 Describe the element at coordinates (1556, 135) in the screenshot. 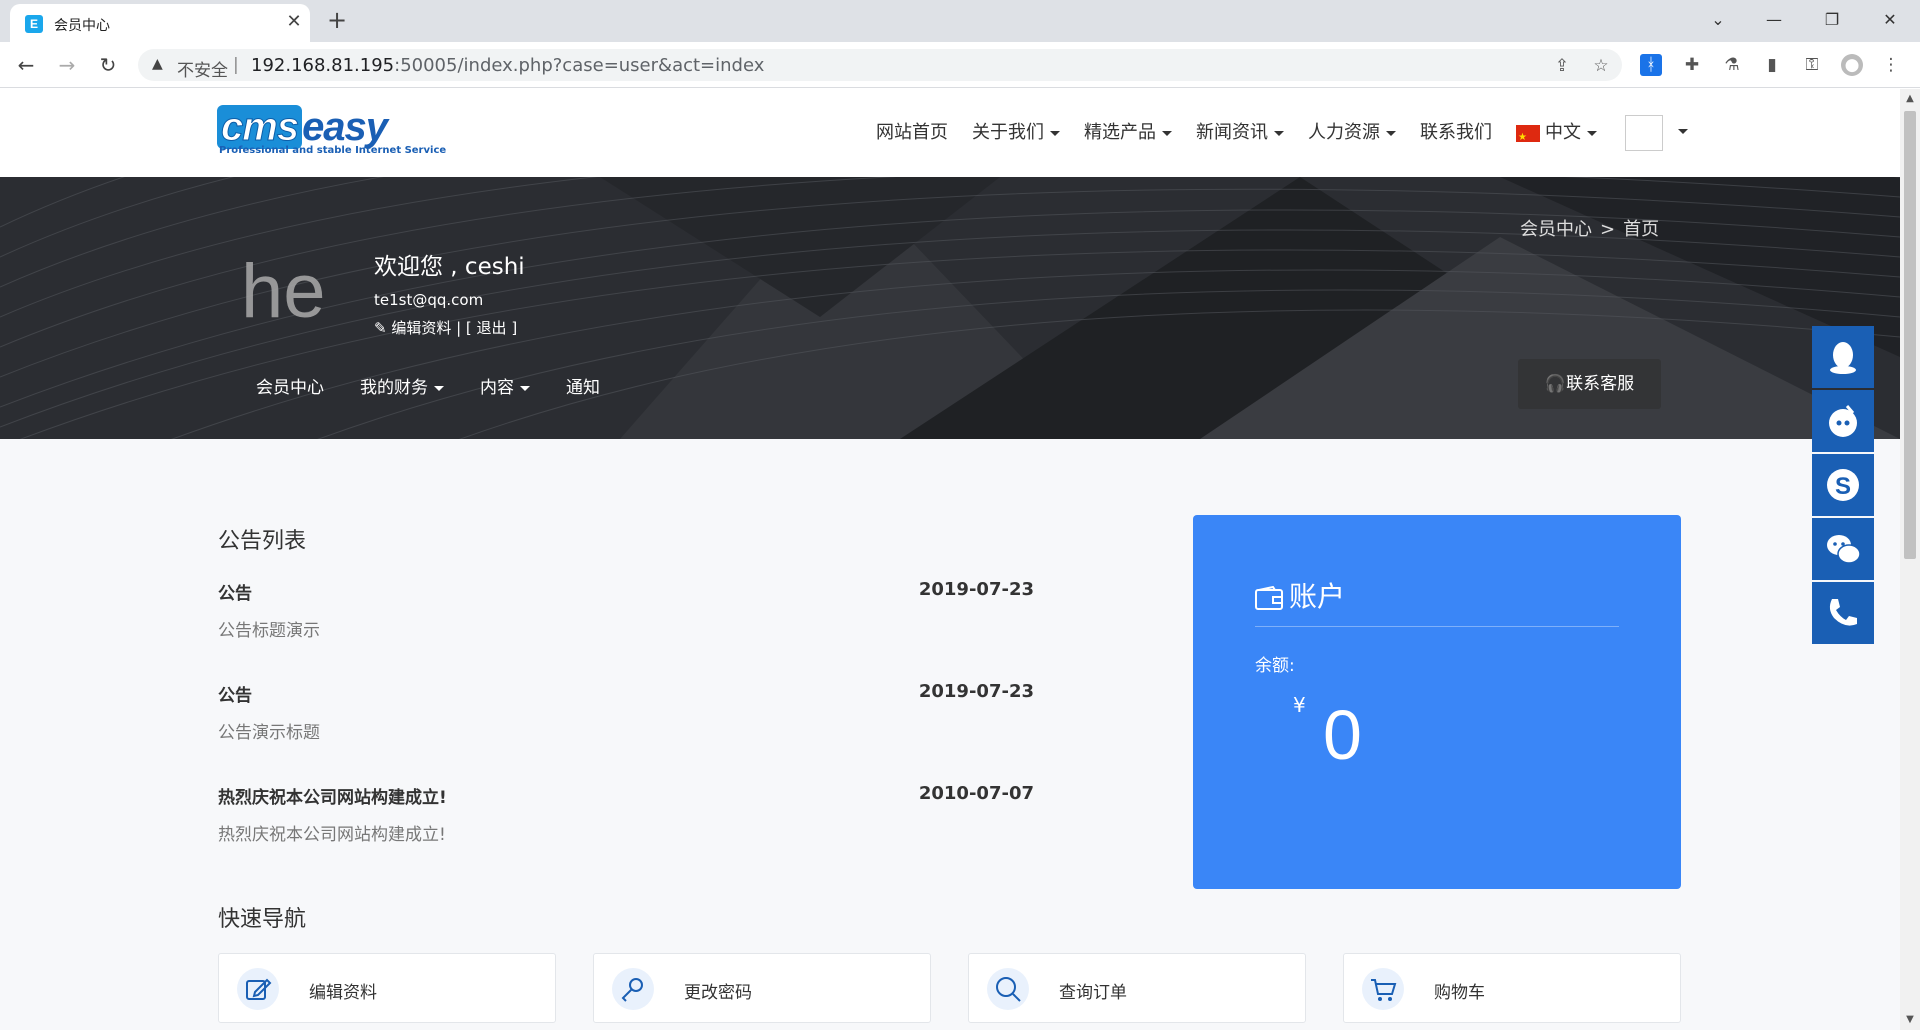

I see `language-switcher: 中文` at that location.